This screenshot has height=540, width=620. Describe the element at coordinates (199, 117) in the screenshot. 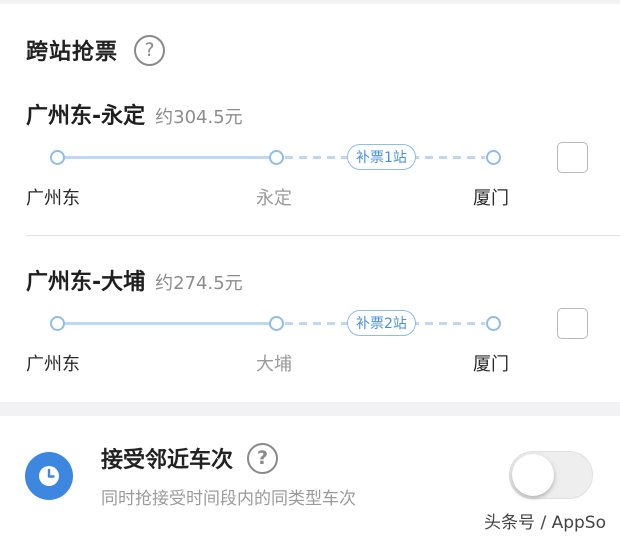

I see `route-price: 约304.5元` at that location.